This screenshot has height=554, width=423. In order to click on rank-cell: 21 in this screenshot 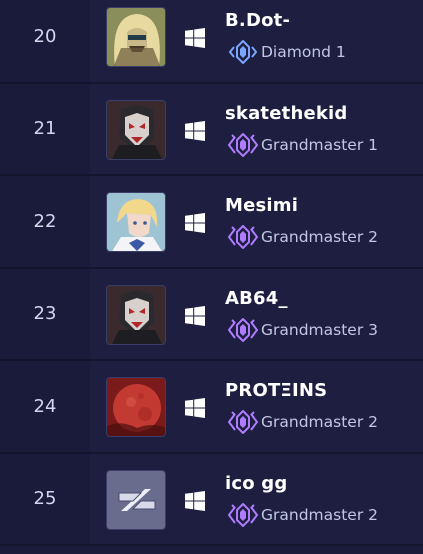, I will do `click(45, 128)`.